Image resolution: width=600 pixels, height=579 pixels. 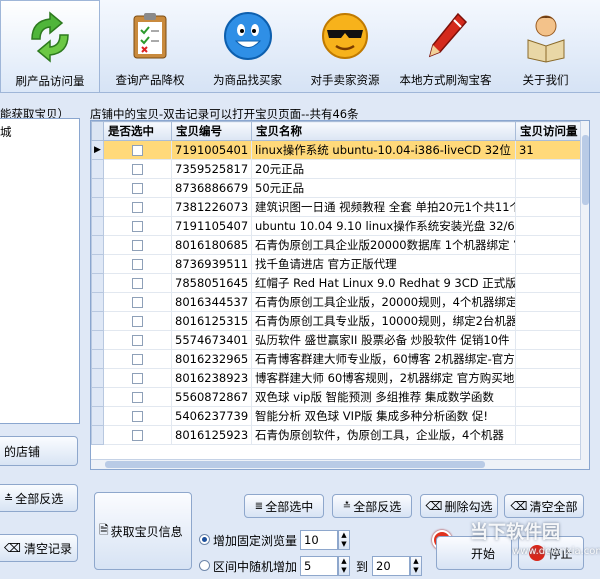 I want to click on table-row: 8016180685 石青伪原创工具企业版20000数据库 1个机器绑定 官, so click(x=337, y=245).